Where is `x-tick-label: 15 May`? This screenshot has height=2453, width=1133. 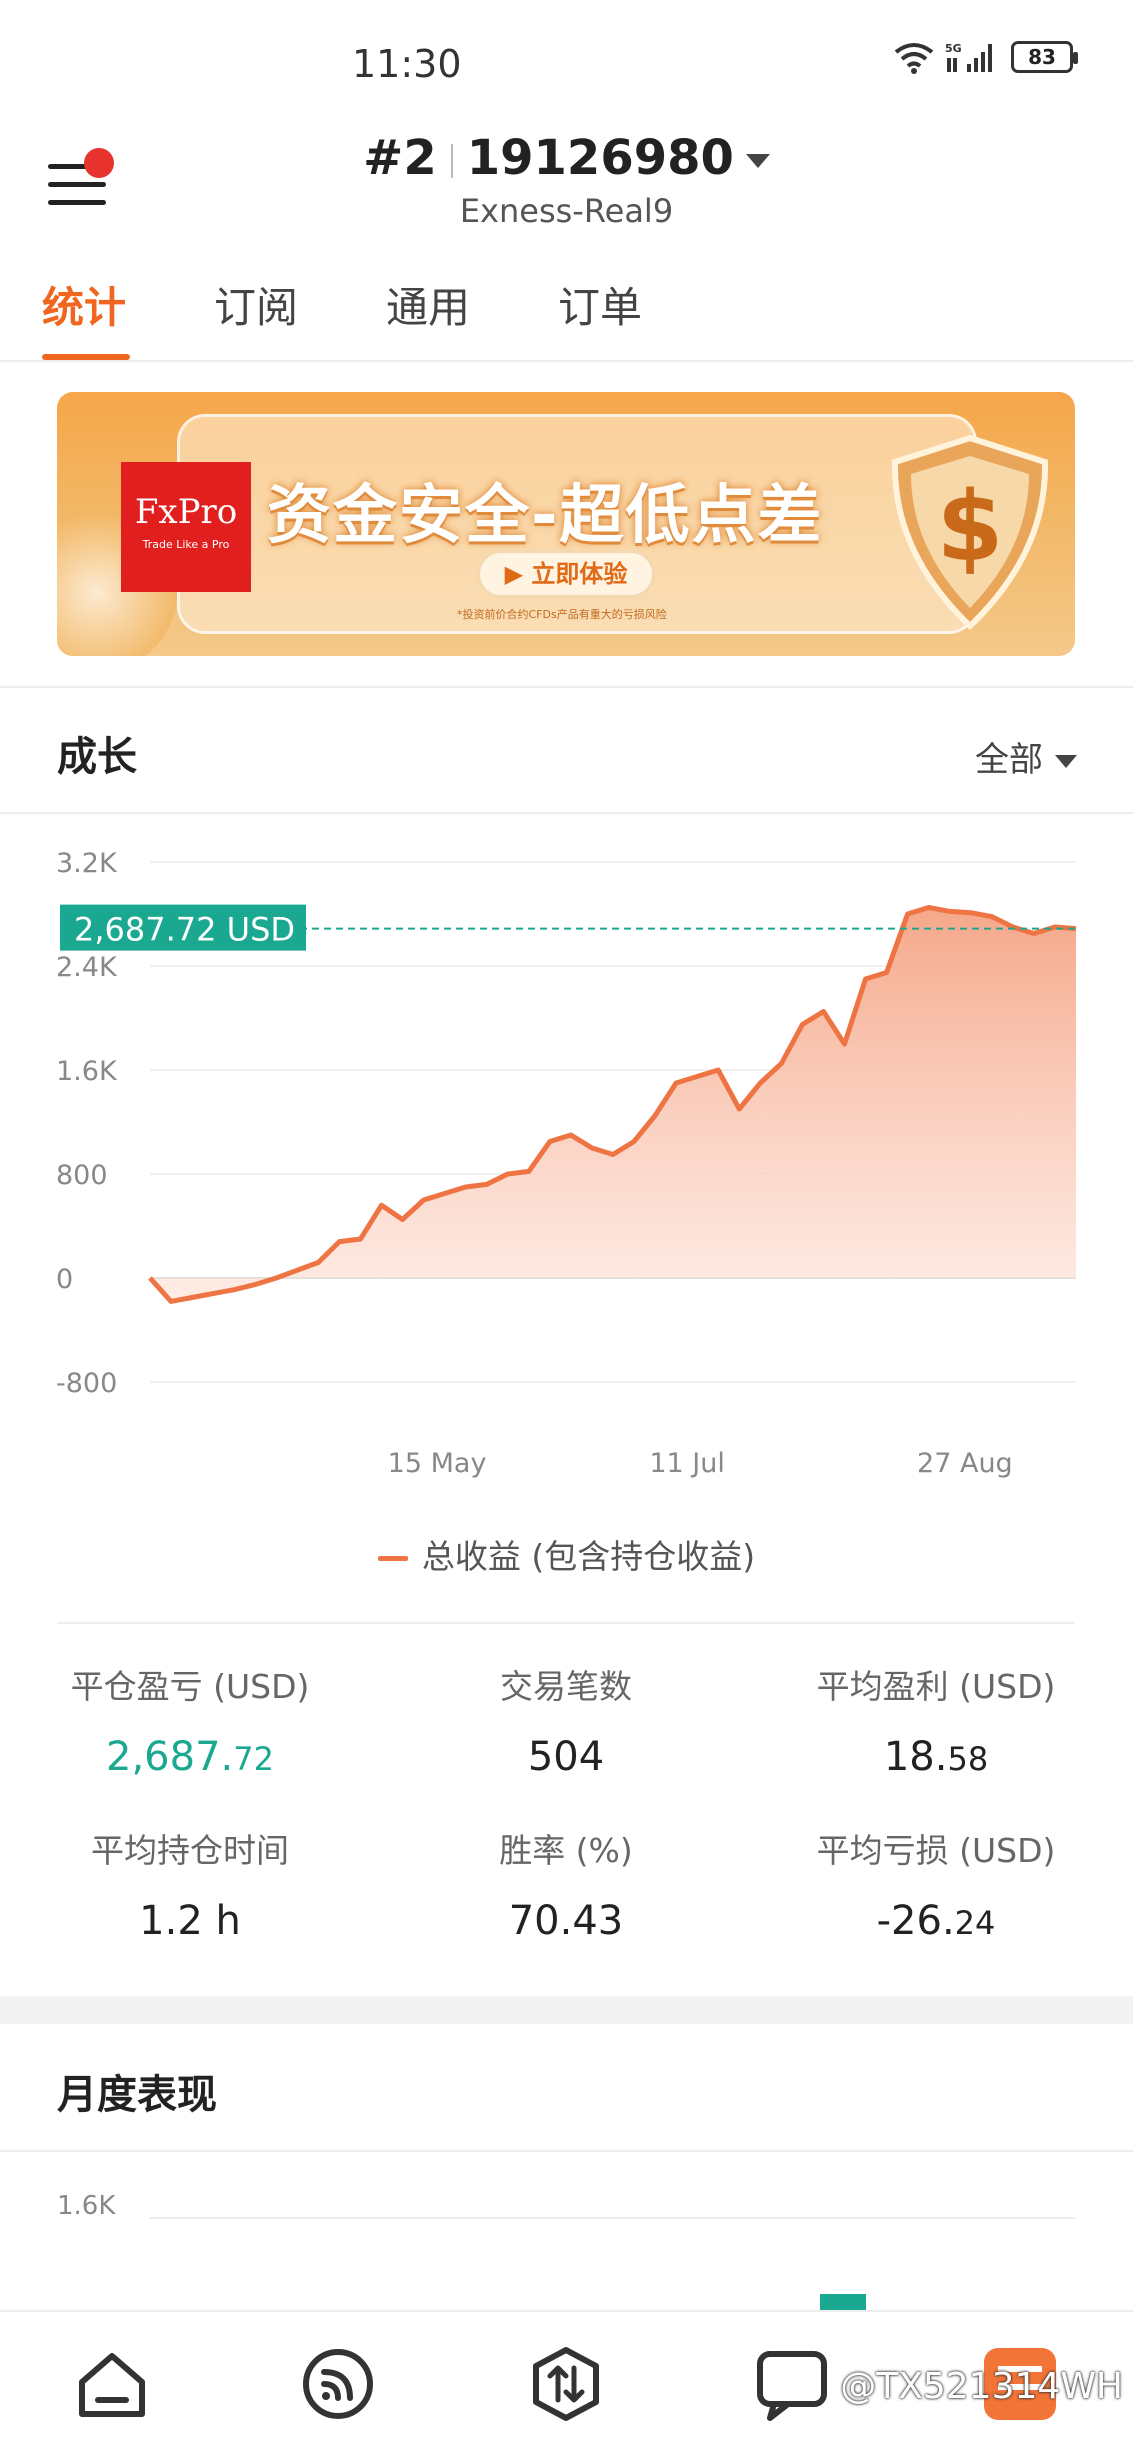
x-tick-label: 15 May is located at coordinates (437, 1463).